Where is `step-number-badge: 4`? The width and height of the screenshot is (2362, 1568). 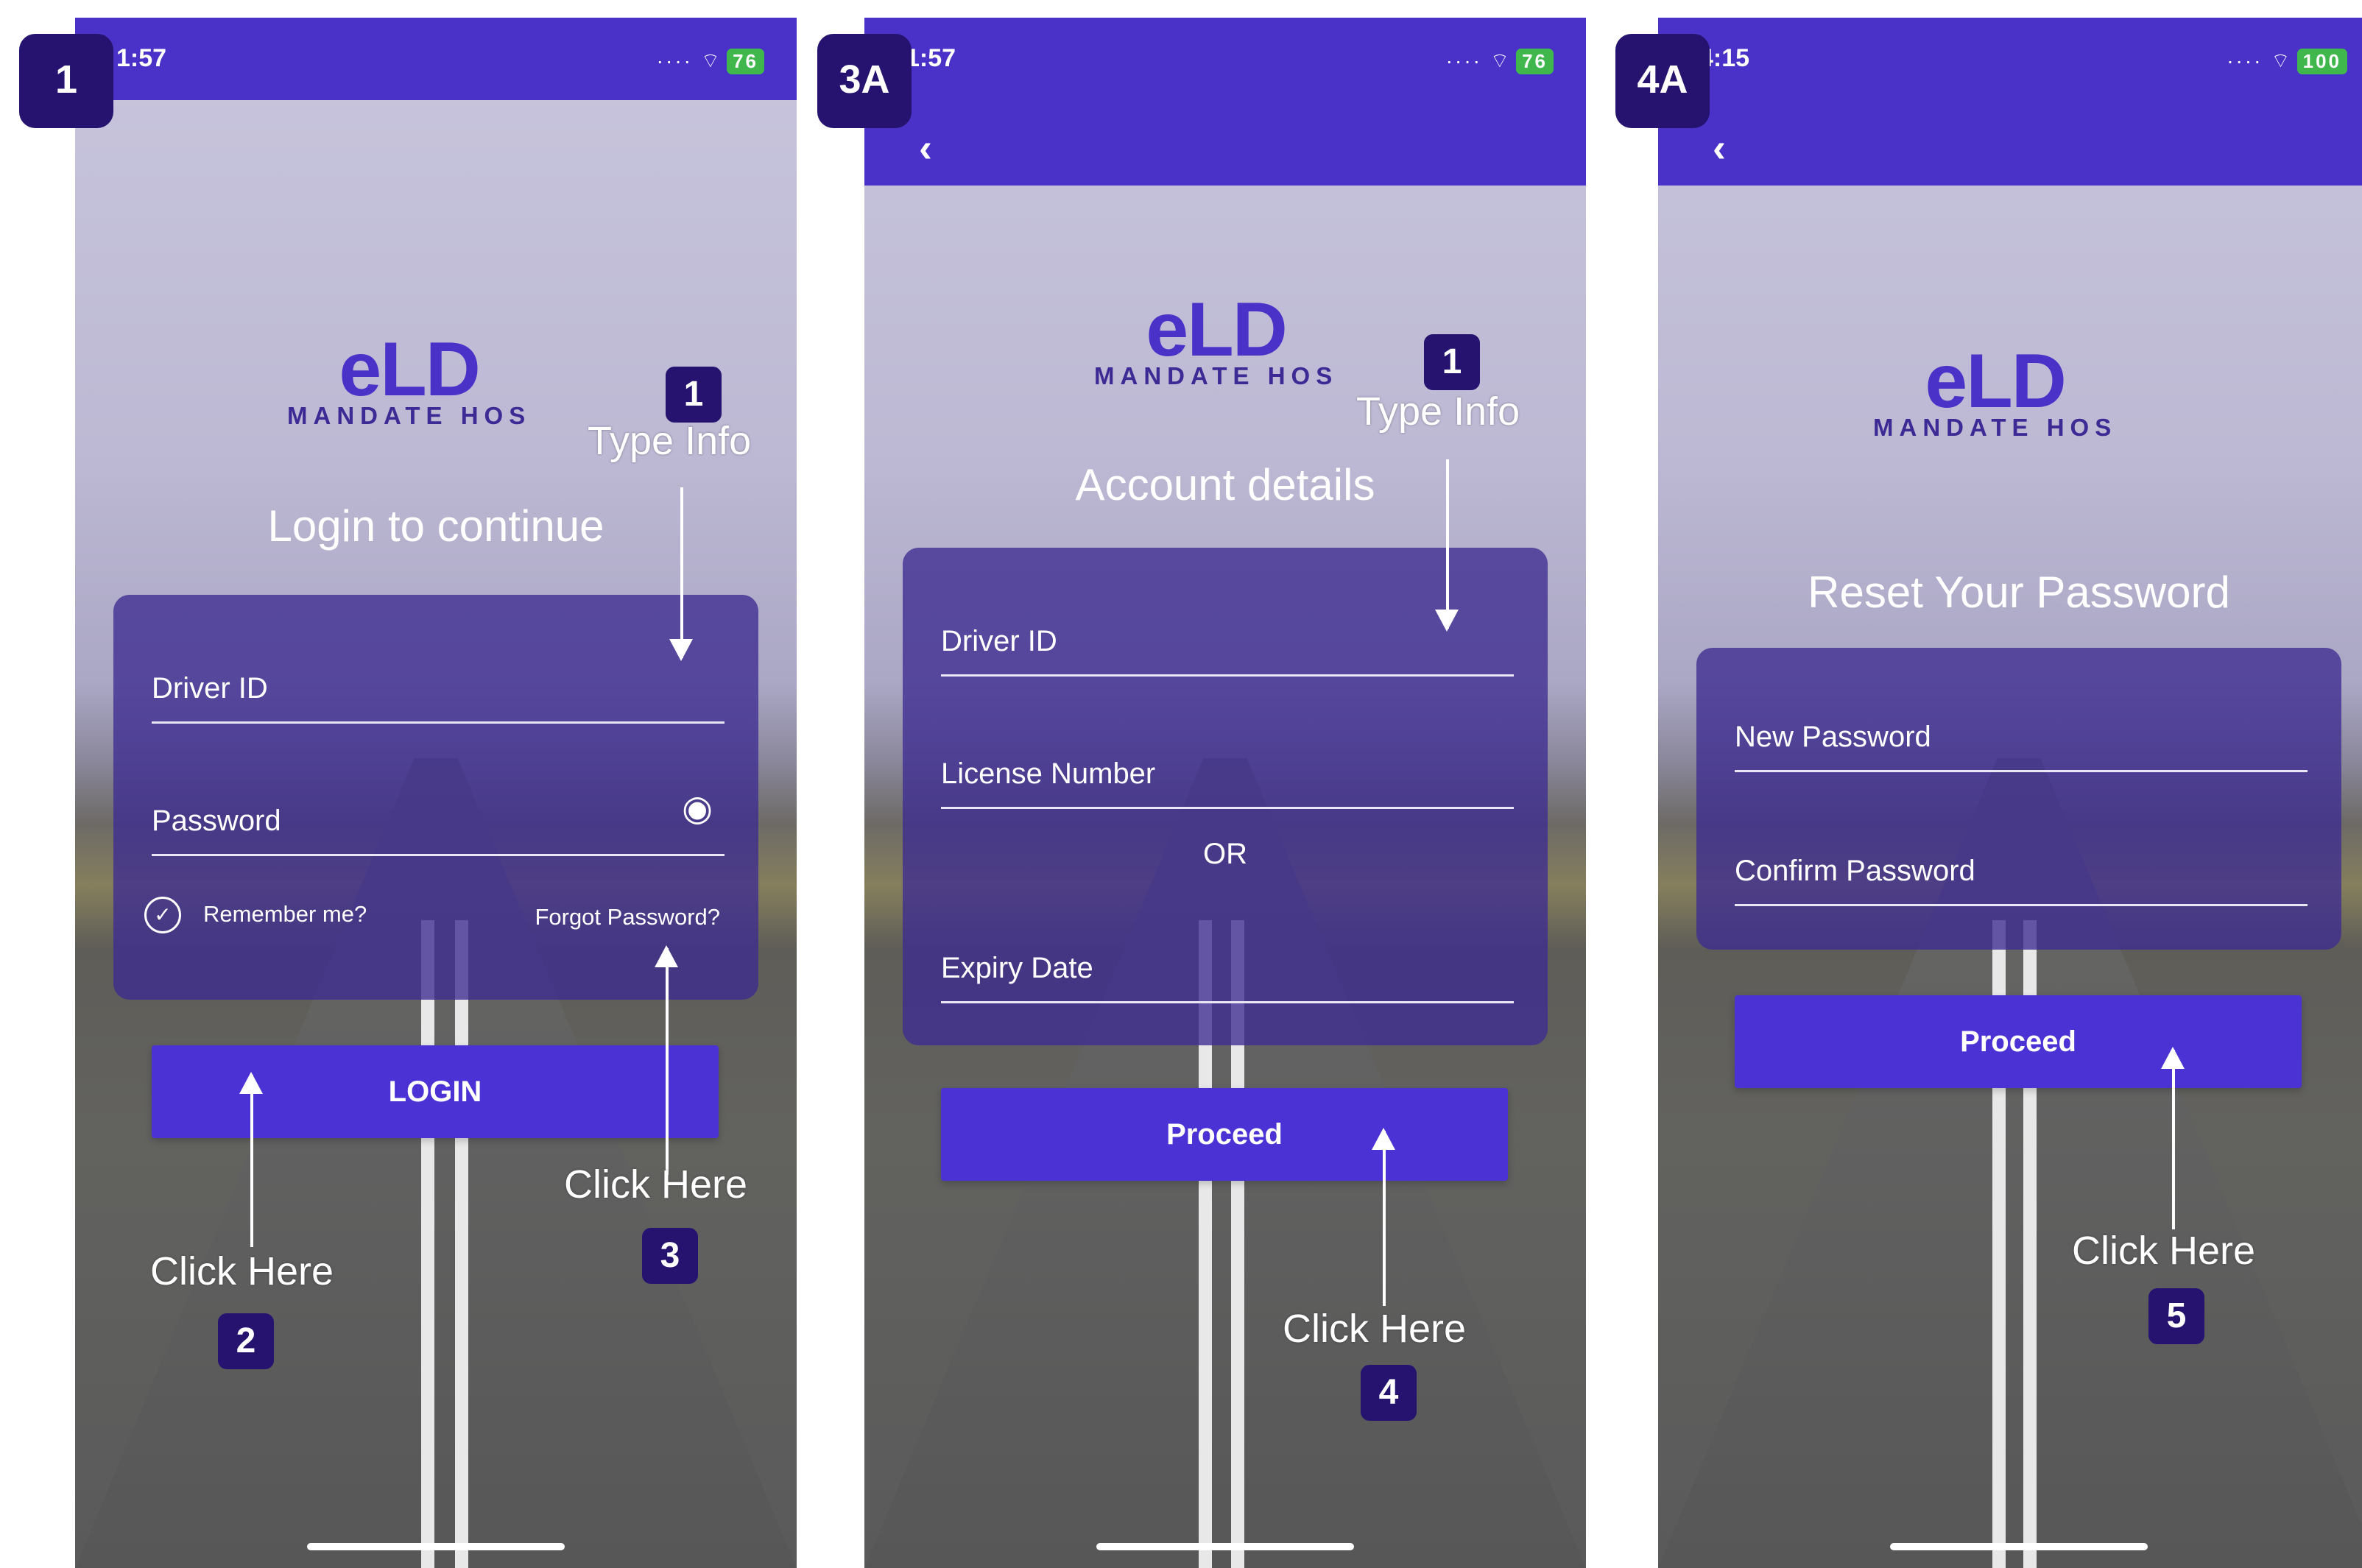 step-number-badge: 4 is located at coordinates (1389, 1393).